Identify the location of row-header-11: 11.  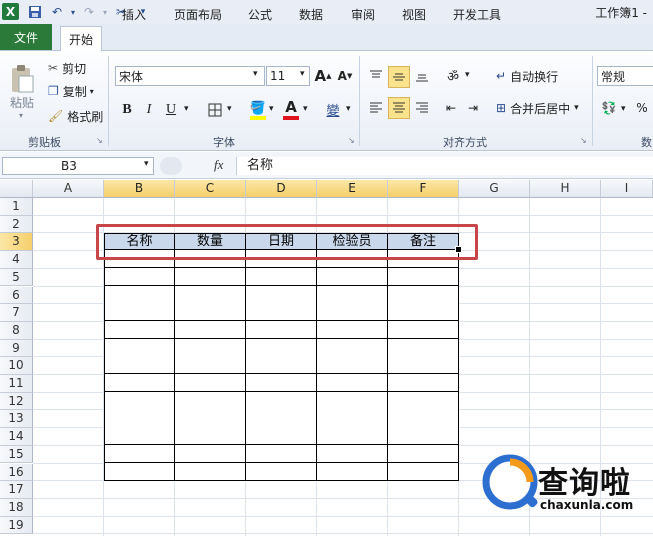
(16, 384).